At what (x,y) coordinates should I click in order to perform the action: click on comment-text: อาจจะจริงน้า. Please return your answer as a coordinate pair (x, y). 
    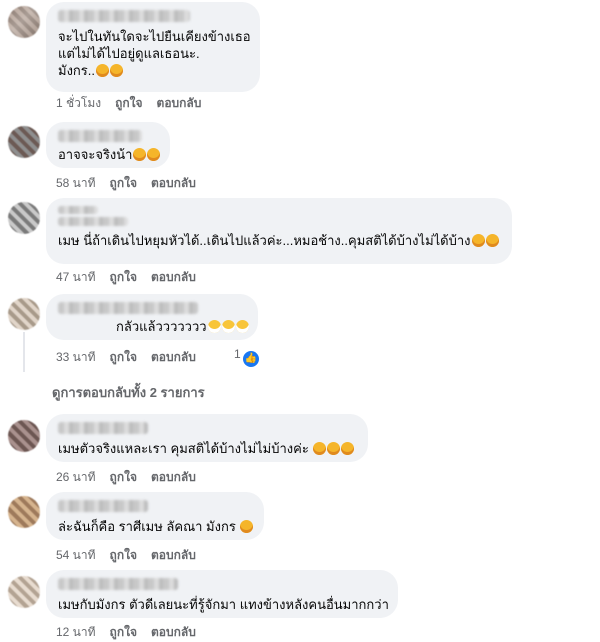
    Looking at the image, I should click on (109, 154).